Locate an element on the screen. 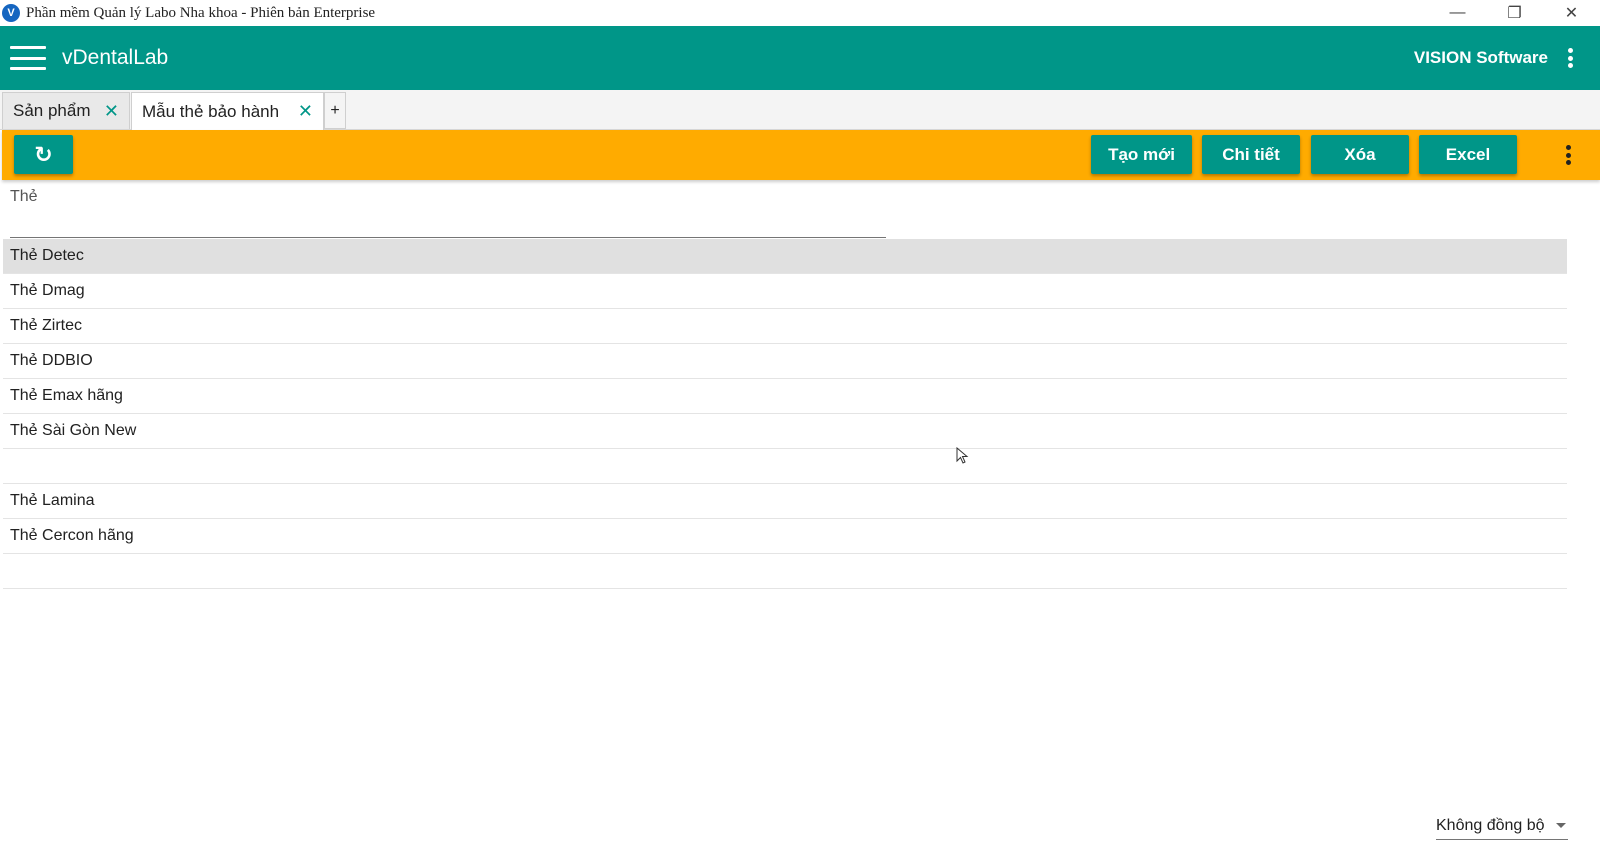 The height and width of the screenshot is (860, 1600). list-item: Thẻ Dmag is located at coordinates (785, 291).